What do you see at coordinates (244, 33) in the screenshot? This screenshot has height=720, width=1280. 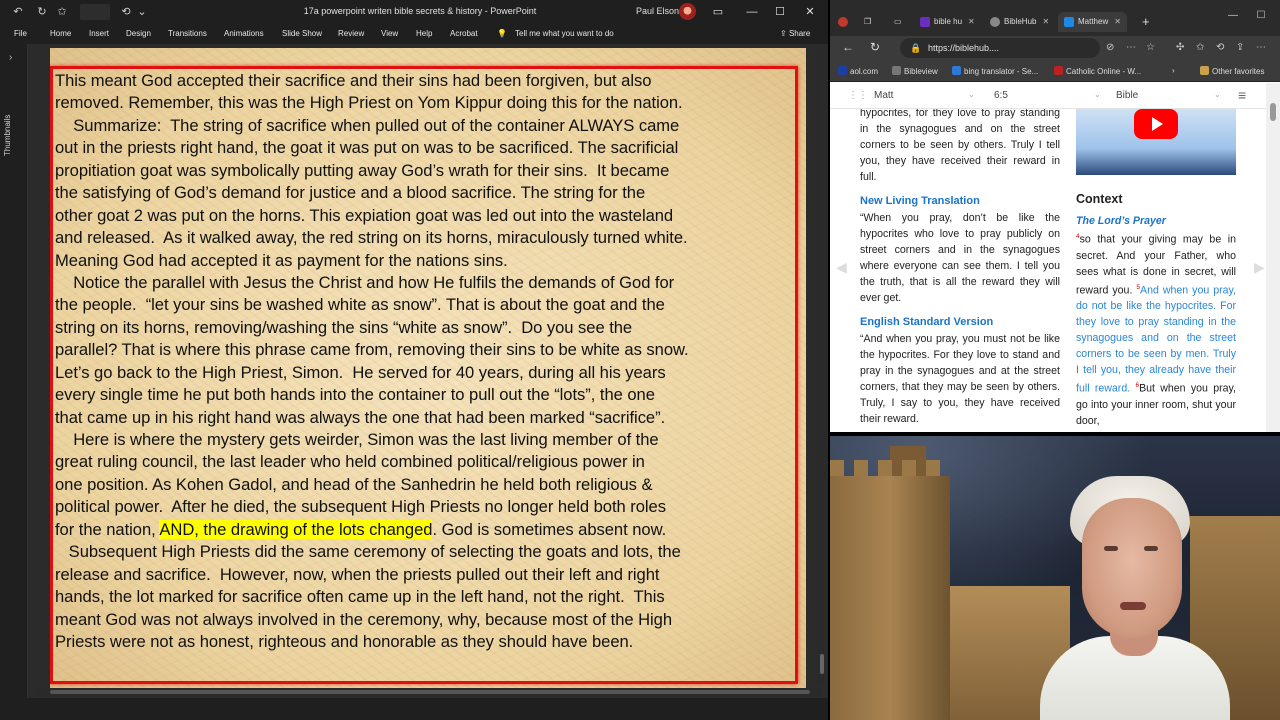 I see `tab-animations: Animations` at bounding box center [244, 33].